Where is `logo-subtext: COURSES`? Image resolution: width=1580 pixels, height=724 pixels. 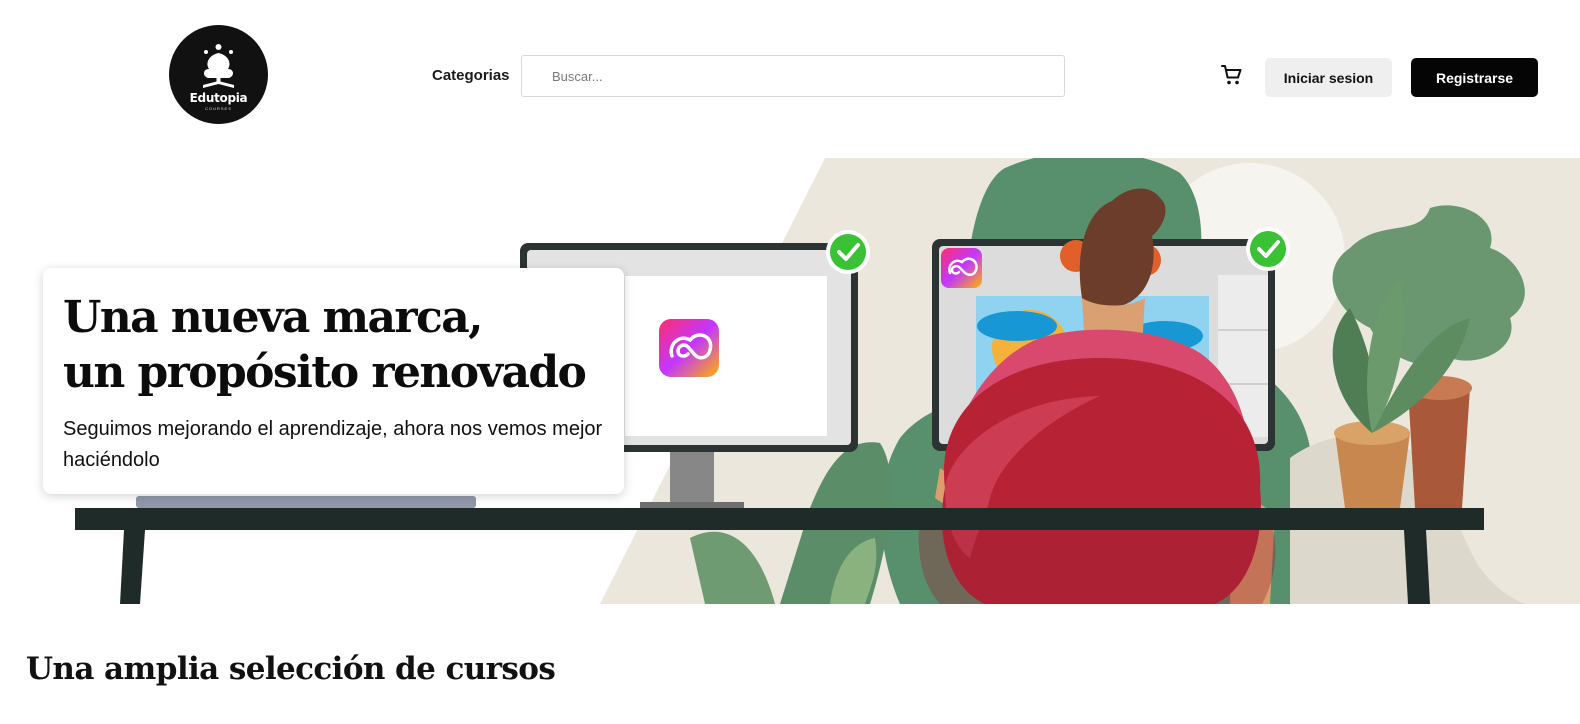 logo-subtext: COURSES is located at coordinates (218, 108).